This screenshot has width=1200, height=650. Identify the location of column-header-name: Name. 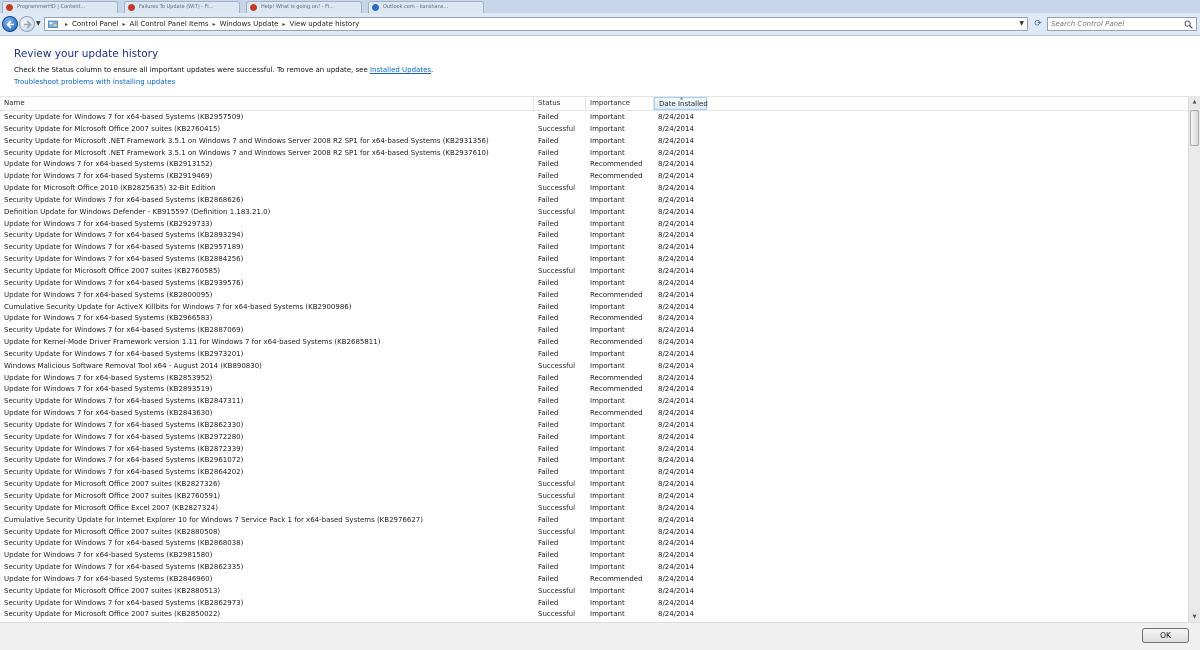
(267, 103).